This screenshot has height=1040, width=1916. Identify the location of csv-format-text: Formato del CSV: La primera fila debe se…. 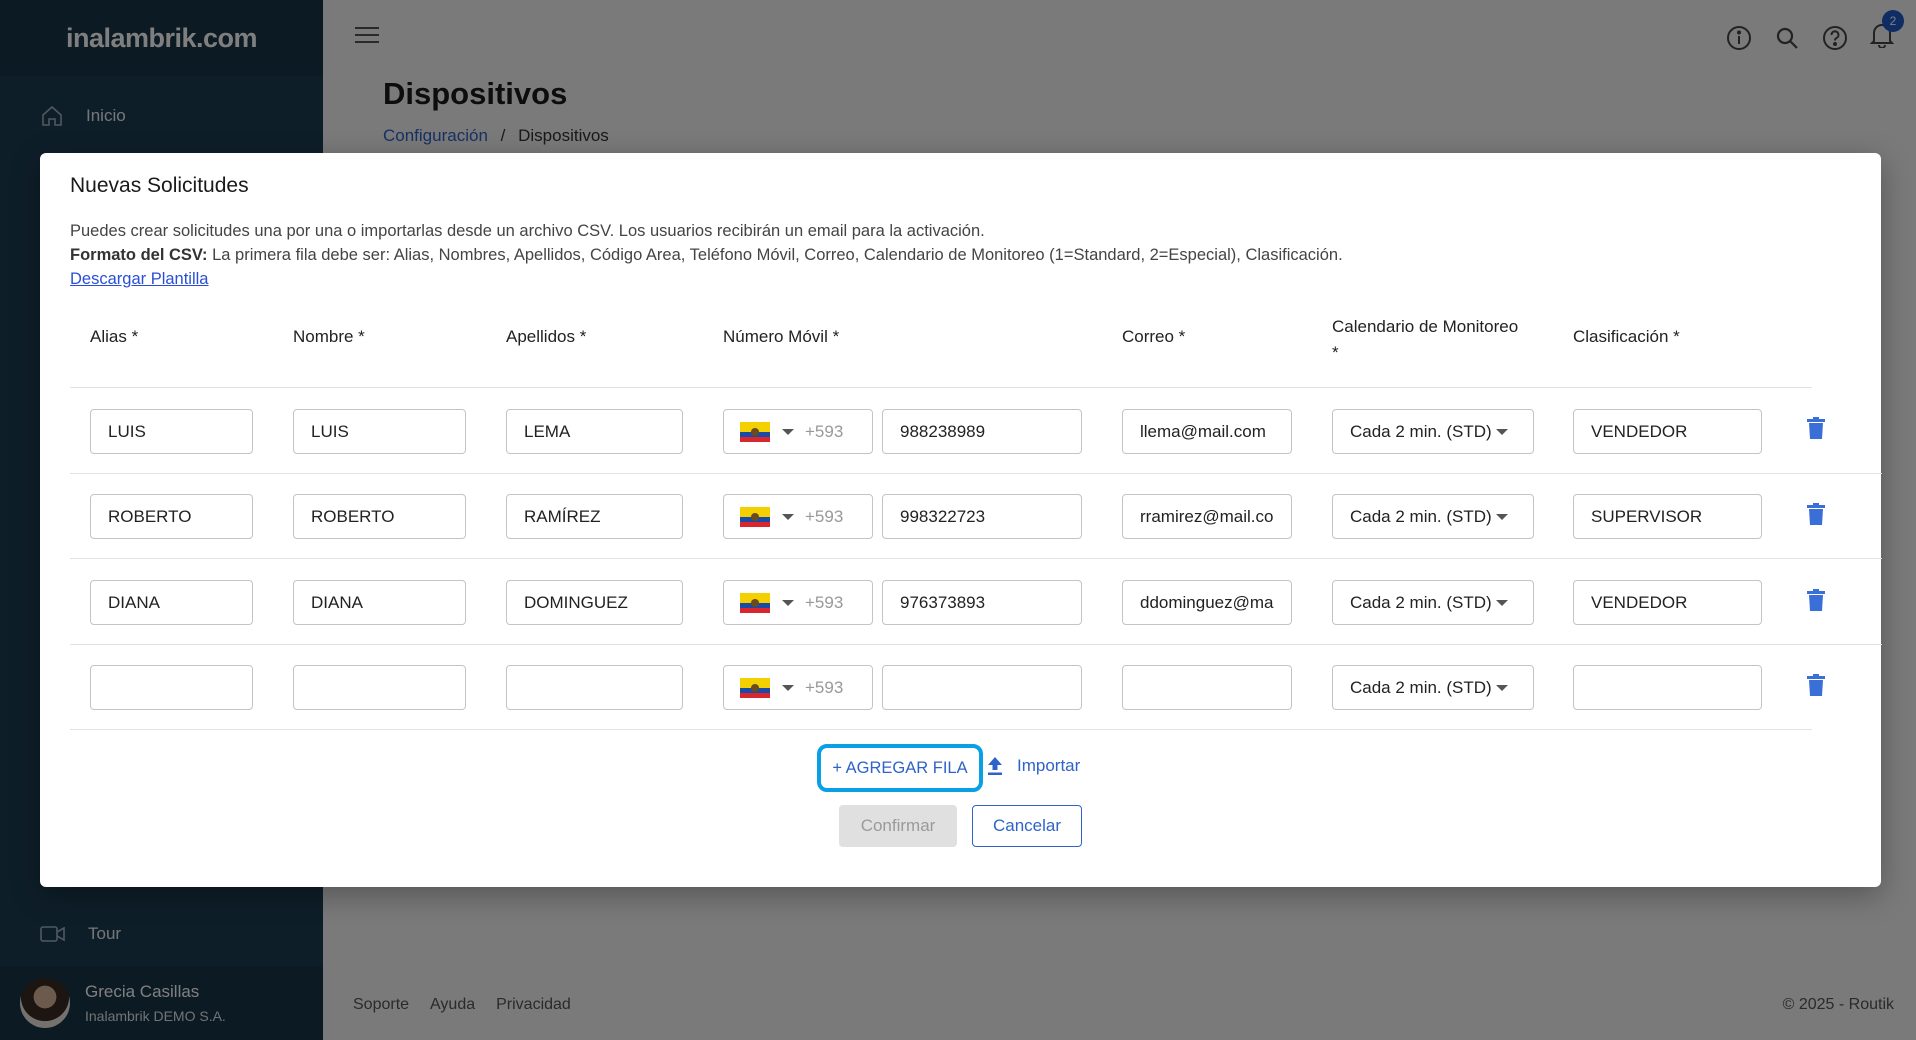
(706, 255).